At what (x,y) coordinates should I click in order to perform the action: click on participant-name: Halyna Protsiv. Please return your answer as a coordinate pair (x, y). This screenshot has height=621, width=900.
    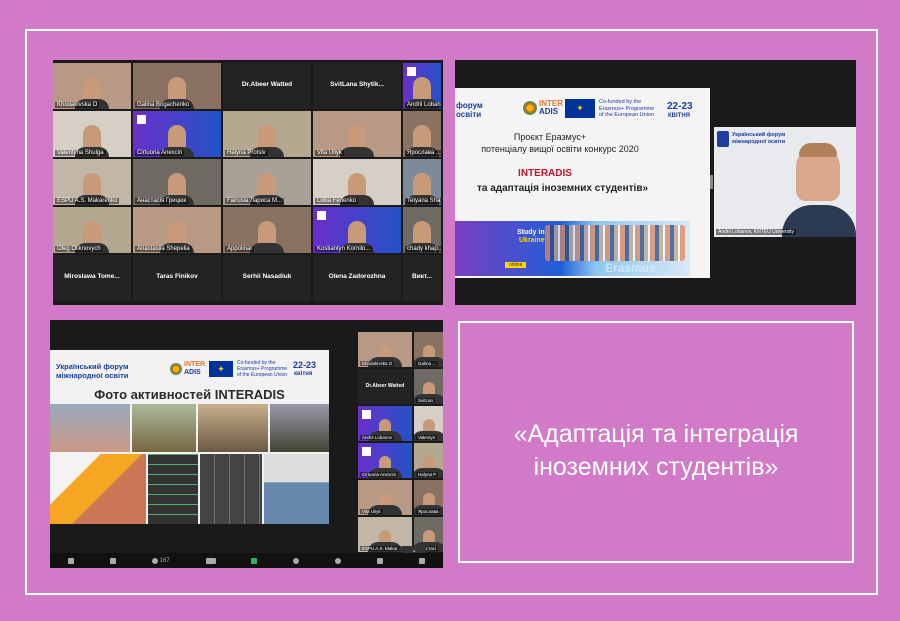
    Looking at the image, I should click on (246, 153).